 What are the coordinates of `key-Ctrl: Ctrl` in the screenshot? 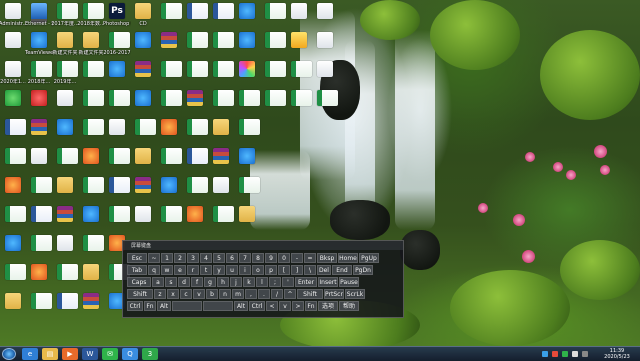 It's located at (257, 306).